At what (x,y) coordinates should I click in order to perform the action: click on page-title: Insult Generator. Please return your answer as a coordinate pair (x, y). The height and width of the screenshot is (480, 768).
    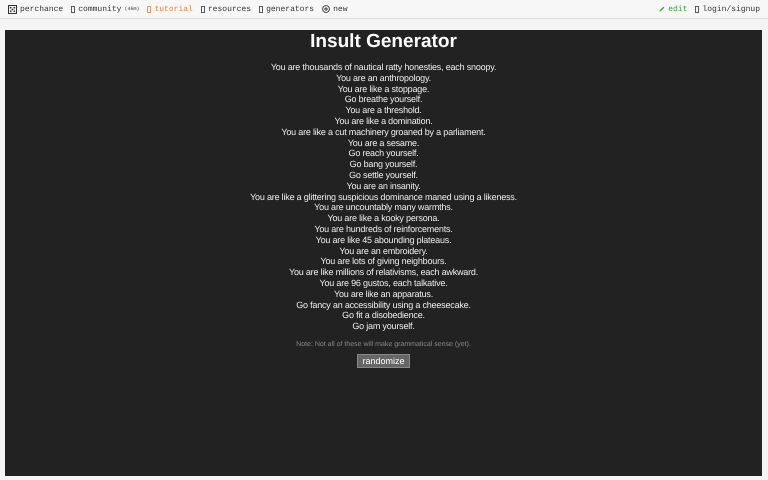
    Looking at the image, I should click on (383, 42).